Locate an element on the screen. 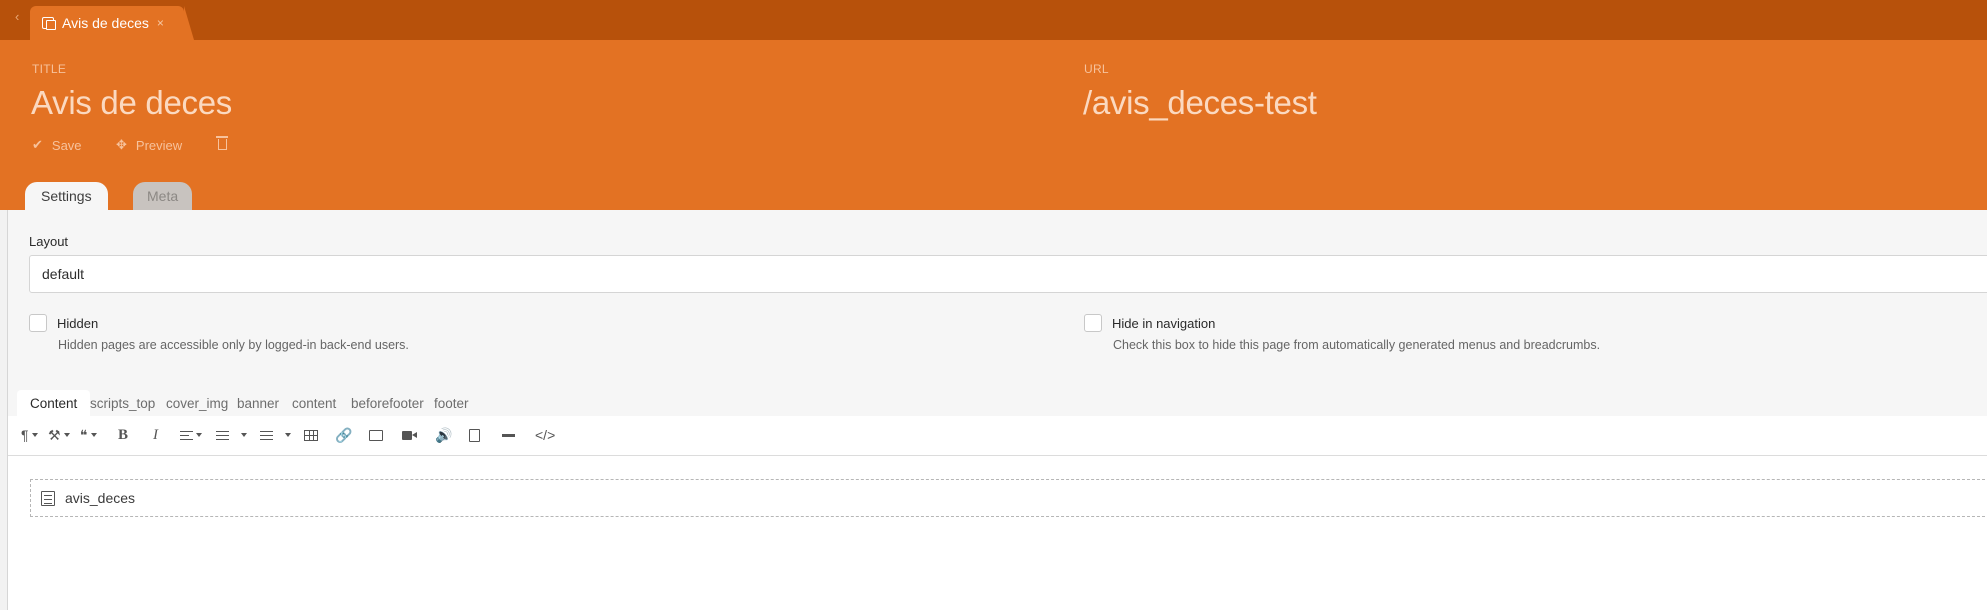 The height and width of the screenshot is (610, 1987). preview-button: ✥ Preview is located at coordinates (149, 145).